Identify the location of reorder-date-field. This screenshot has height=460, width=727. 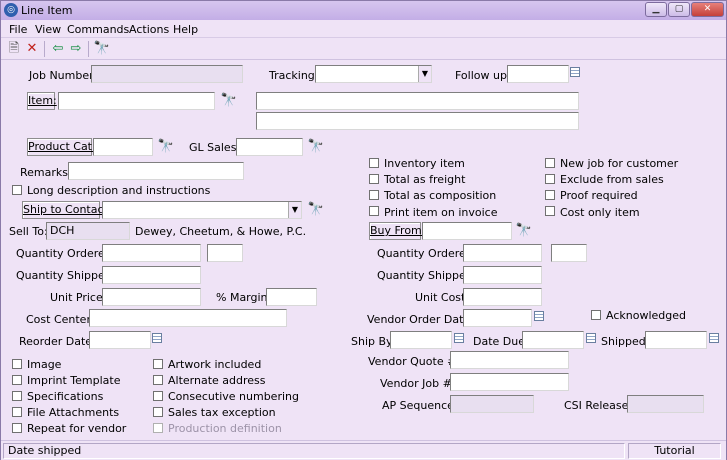
(120, 340).